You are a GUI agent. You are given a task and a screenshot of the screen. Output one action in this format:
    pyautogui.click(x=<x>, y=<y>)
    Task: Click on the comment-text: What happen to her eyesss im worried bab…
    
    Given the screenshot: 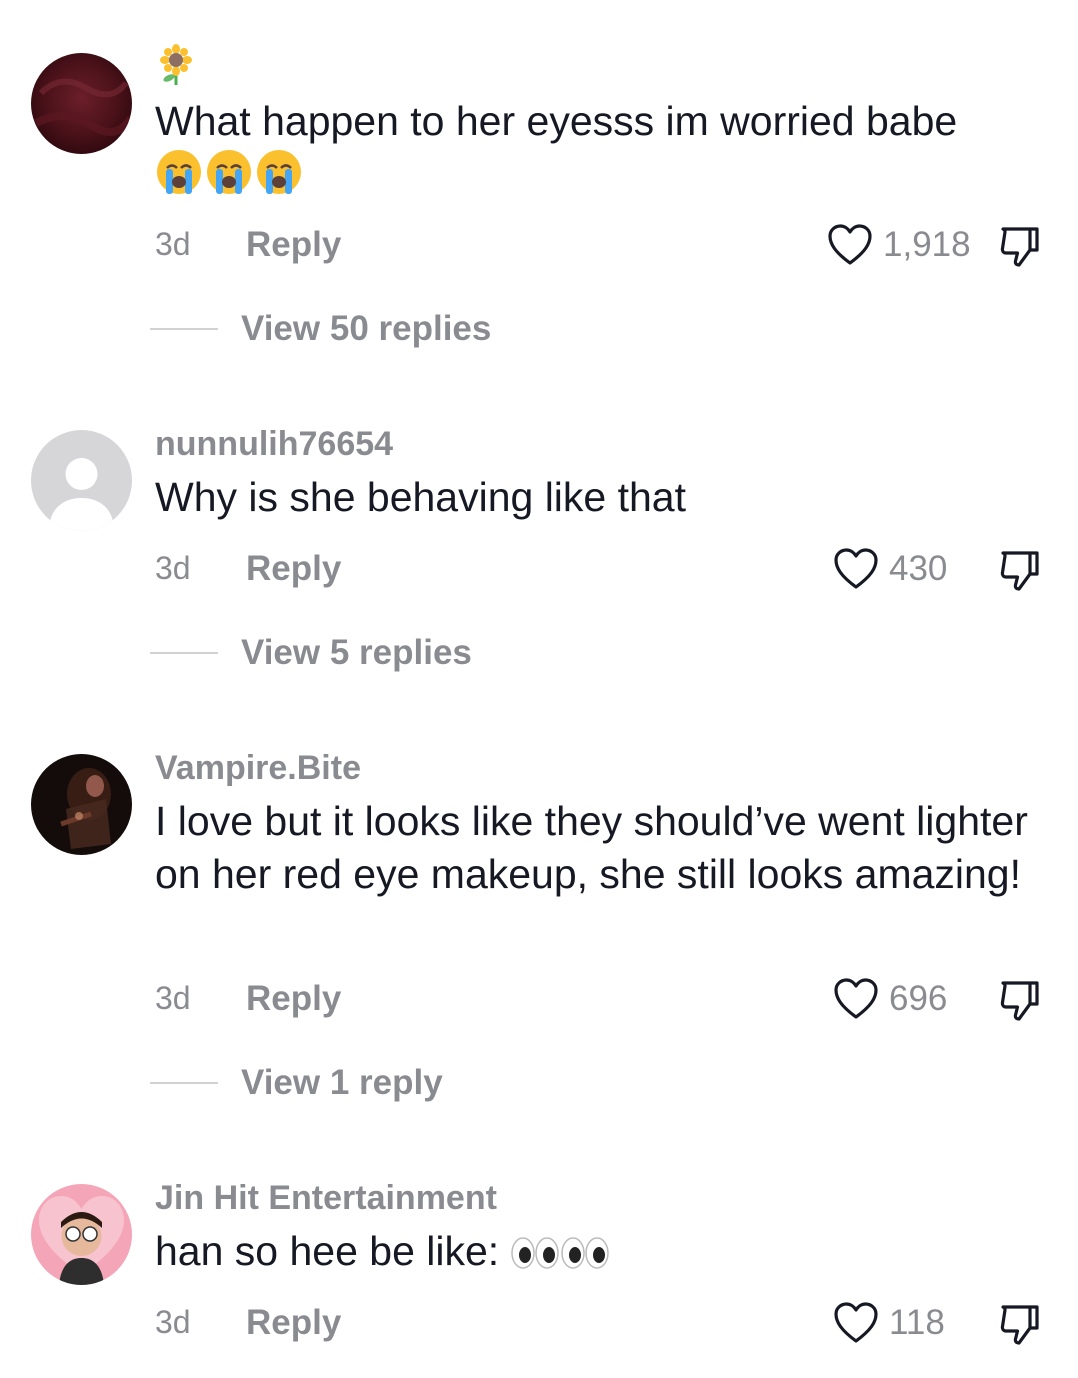 What is the action you would take?
    pyautogui.click(x=595, y=152)
    